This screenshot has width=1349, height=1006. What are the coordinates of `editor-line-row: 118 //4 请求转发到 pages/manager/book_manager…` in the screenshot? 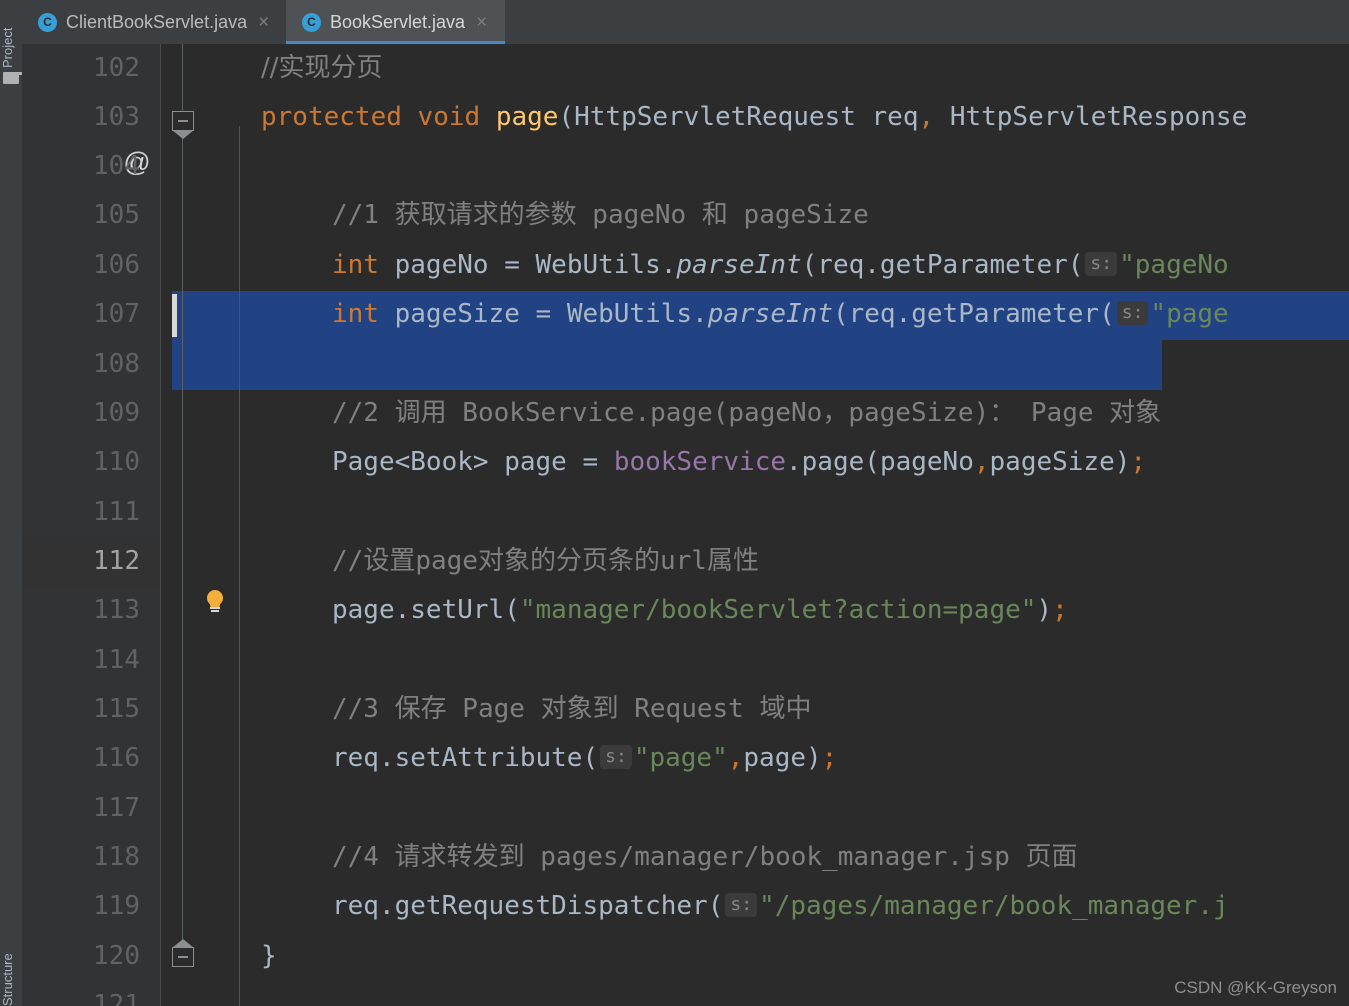 It's located at (685, 858).